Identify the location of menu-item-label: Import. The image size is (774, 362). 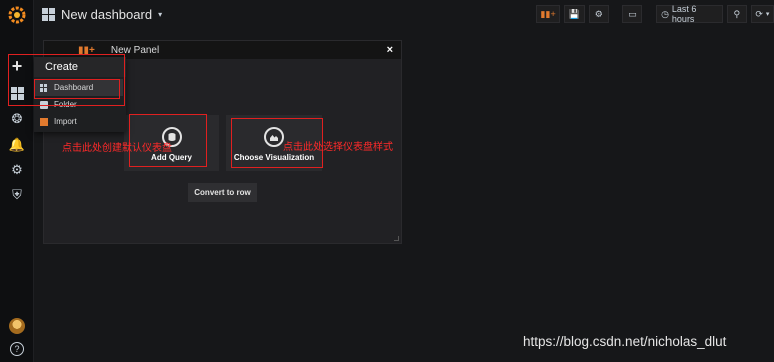
(65, 121).